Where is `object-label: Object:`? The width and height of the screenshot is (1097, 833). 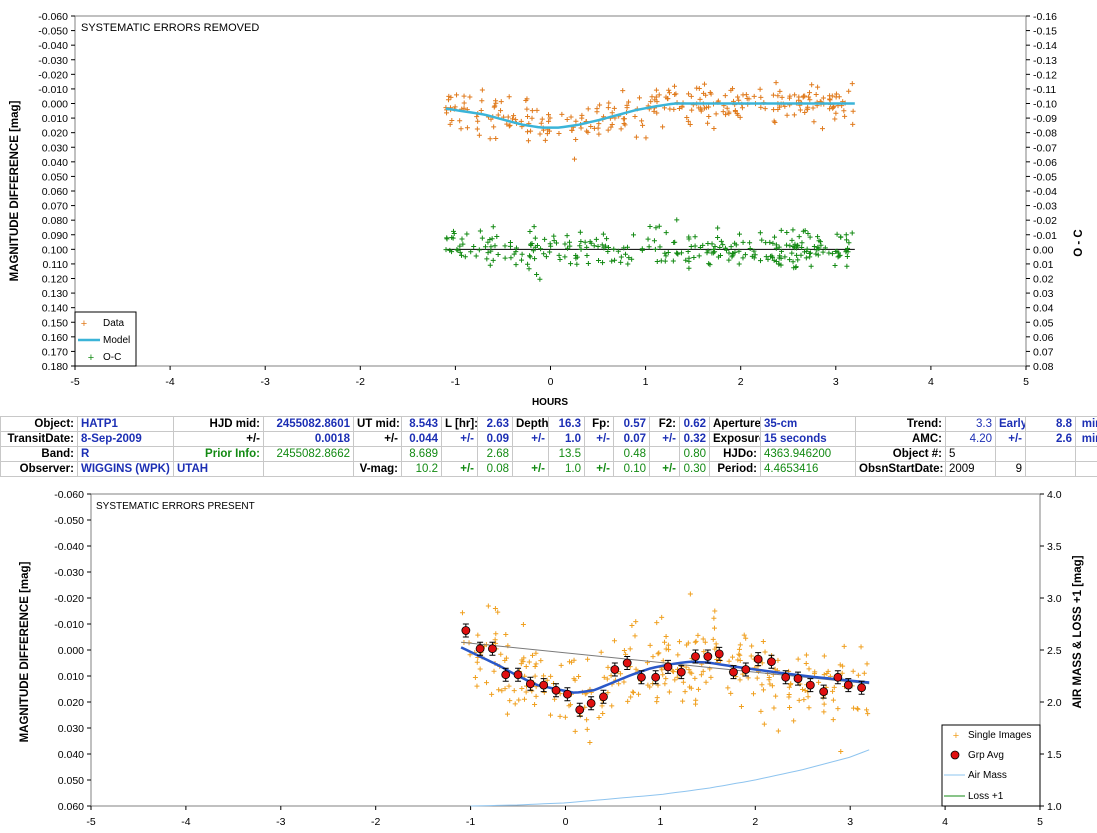 object-label: Object: is located at coordinates (39, 424).